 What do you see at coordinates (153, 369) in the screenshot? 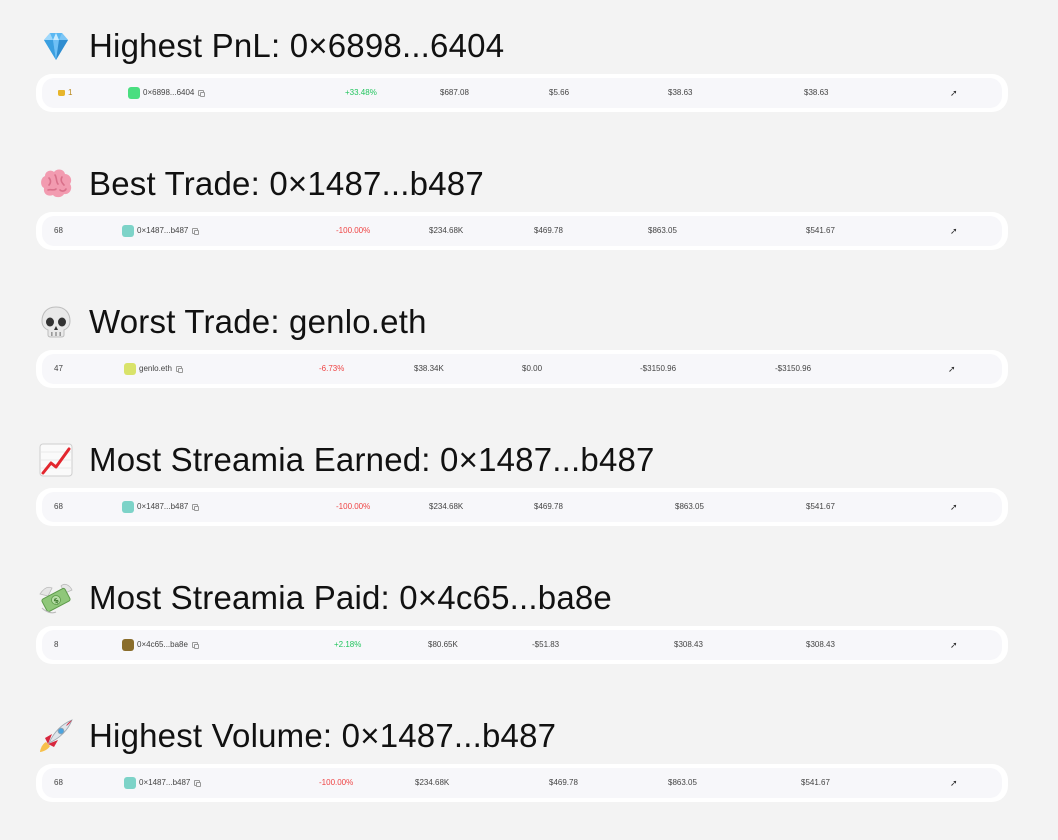
I see `trader-cell: genlo.eth` at bounding box center [153, 369].